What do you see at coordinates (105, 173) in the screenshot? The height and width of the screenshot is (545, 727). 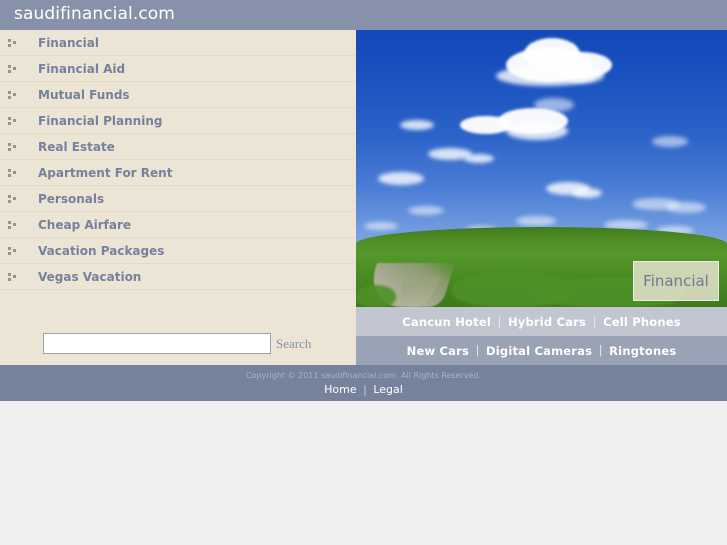 I see `sidebar-item-label: Apartment For Rent` at bounding box center [105, 173].